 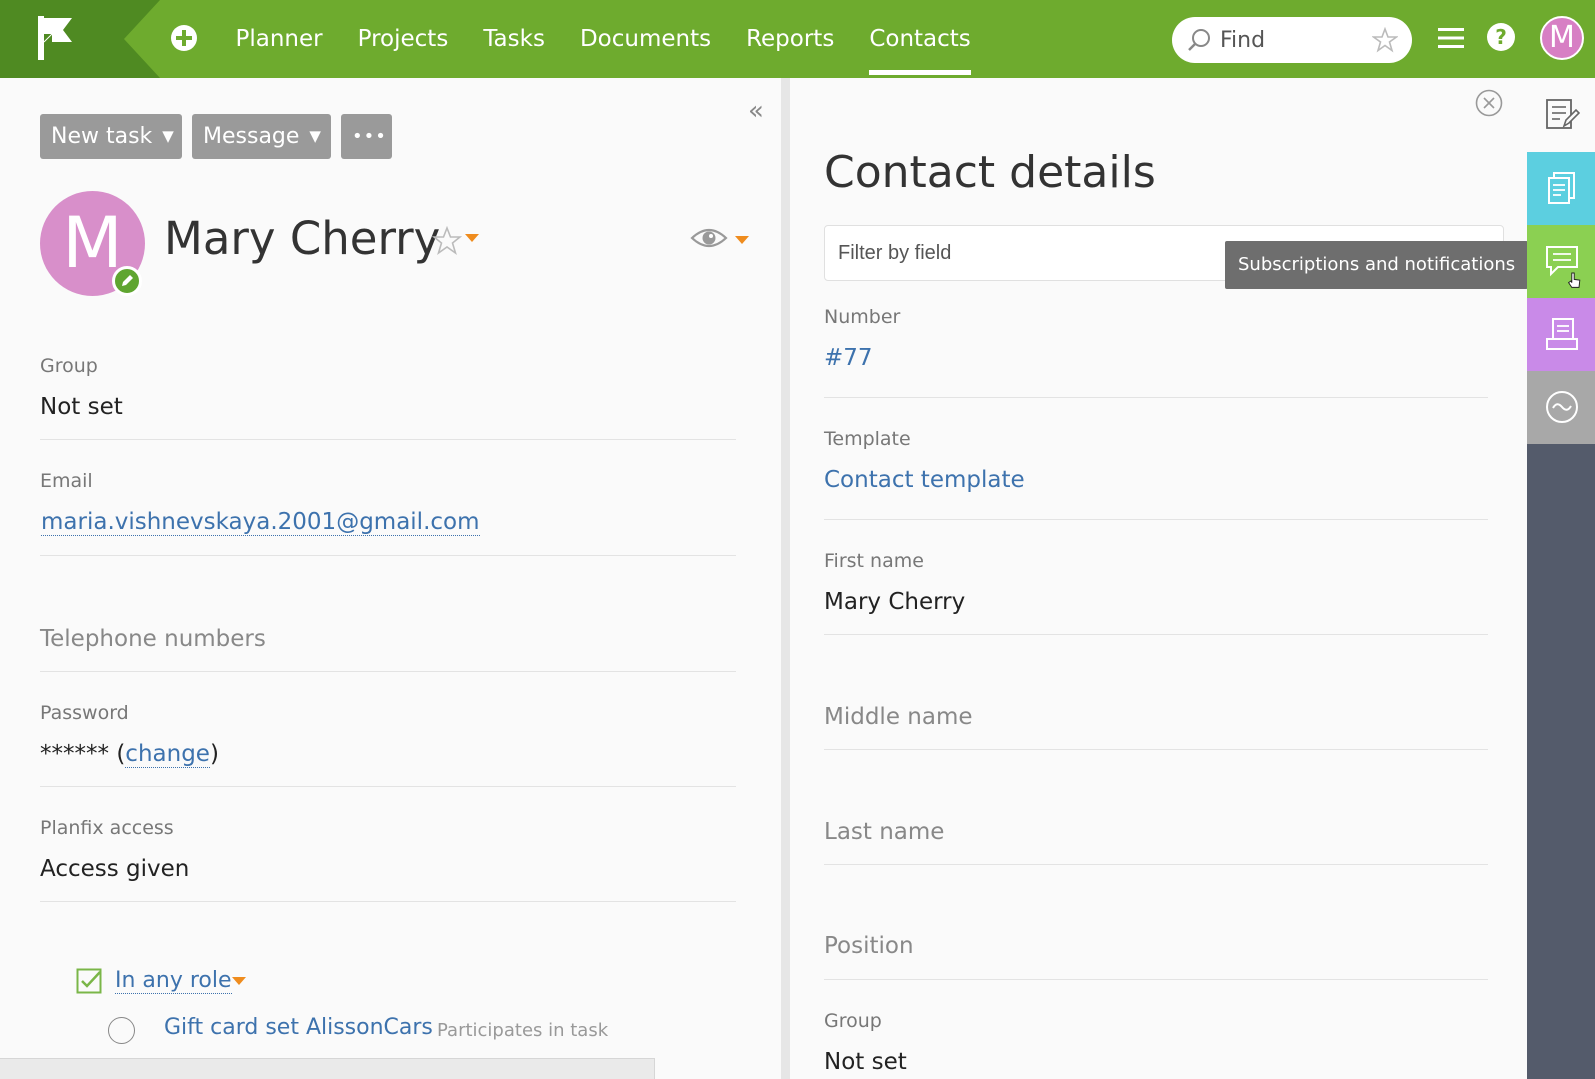 What do you see at coordinates (874, 561) in the screenshot?
I see `first-name-label: First name` at bounding box center [874, 561].